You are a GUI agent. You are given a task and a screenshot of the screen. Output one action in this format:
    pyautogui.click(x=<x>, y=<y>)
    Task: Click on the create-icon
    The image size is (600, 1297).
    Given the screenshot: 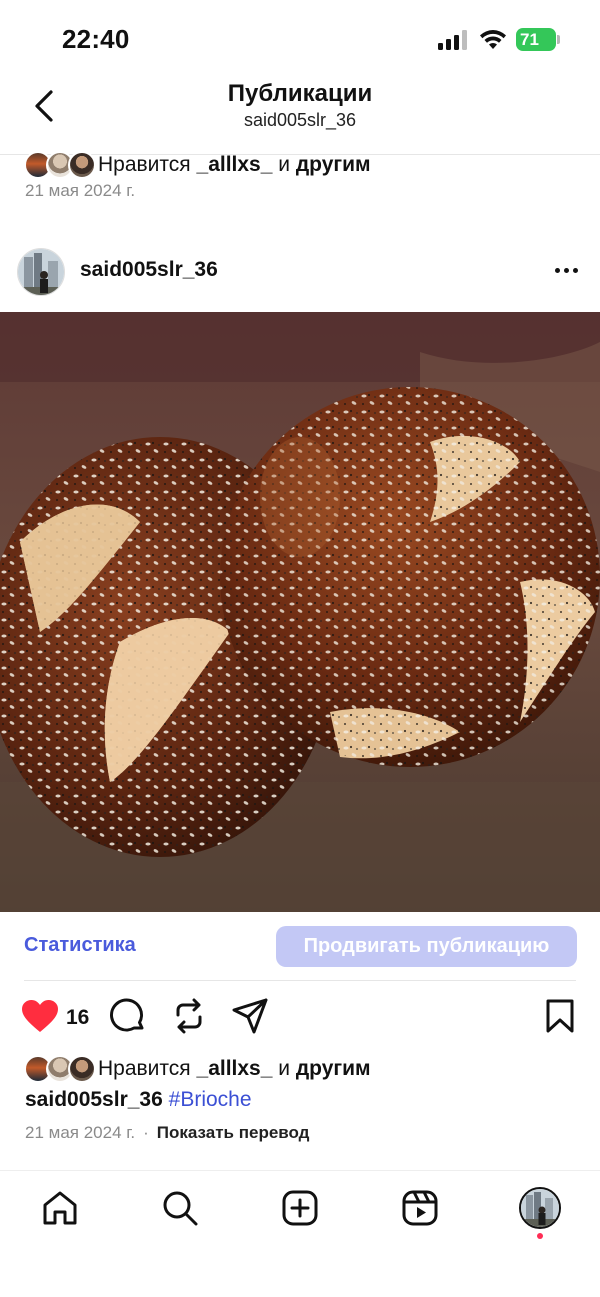 What is the action you would take?
    pyautogui.click(x=300, y=1208)
    